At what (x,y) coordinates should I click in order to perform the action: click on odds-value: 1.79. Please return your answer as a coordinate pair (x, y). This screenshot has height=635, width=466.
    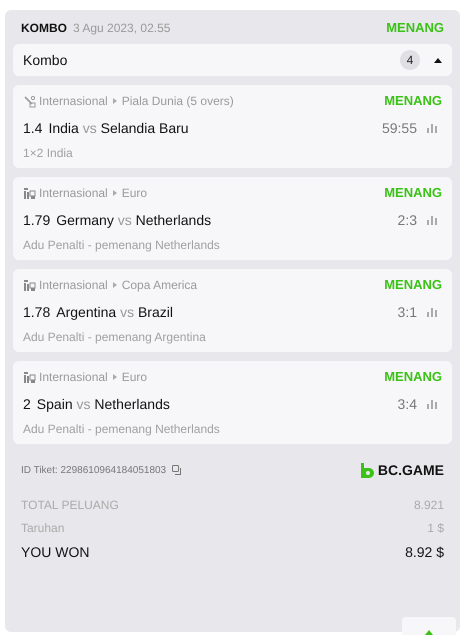
    Looking at the image, I should click on (36, 220).